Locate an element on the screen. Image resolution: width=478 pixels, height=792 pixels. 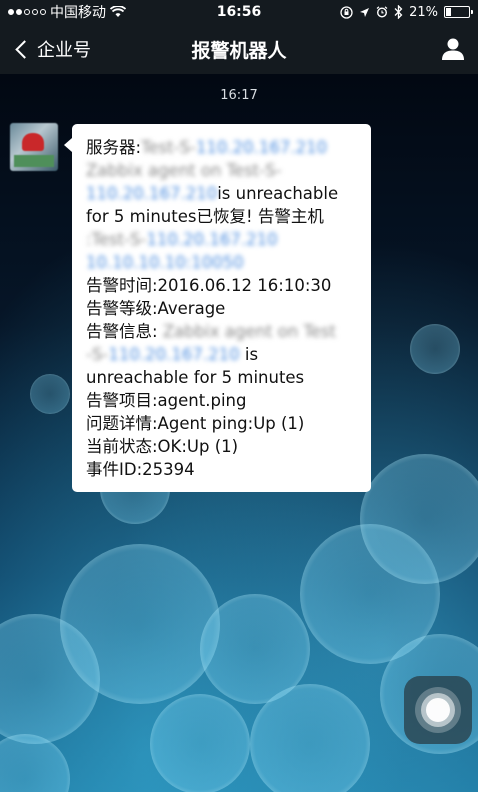
message-text: 告警时间:2016.06.12 16:10:30 is located at coordinates (209, 285).